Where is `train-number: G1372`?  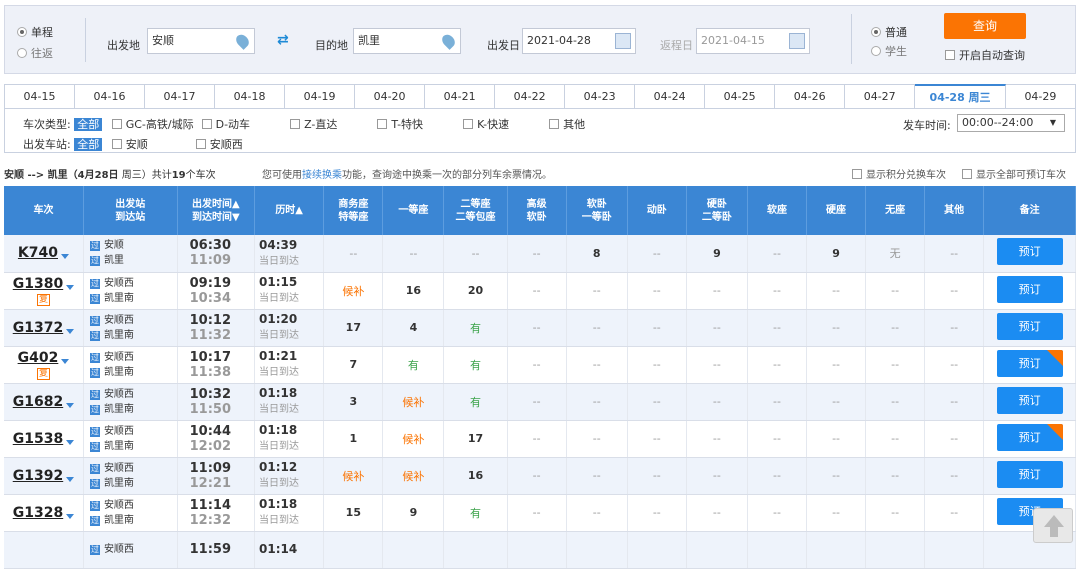 train-number: G1372 is located at coordinates (38, 328).